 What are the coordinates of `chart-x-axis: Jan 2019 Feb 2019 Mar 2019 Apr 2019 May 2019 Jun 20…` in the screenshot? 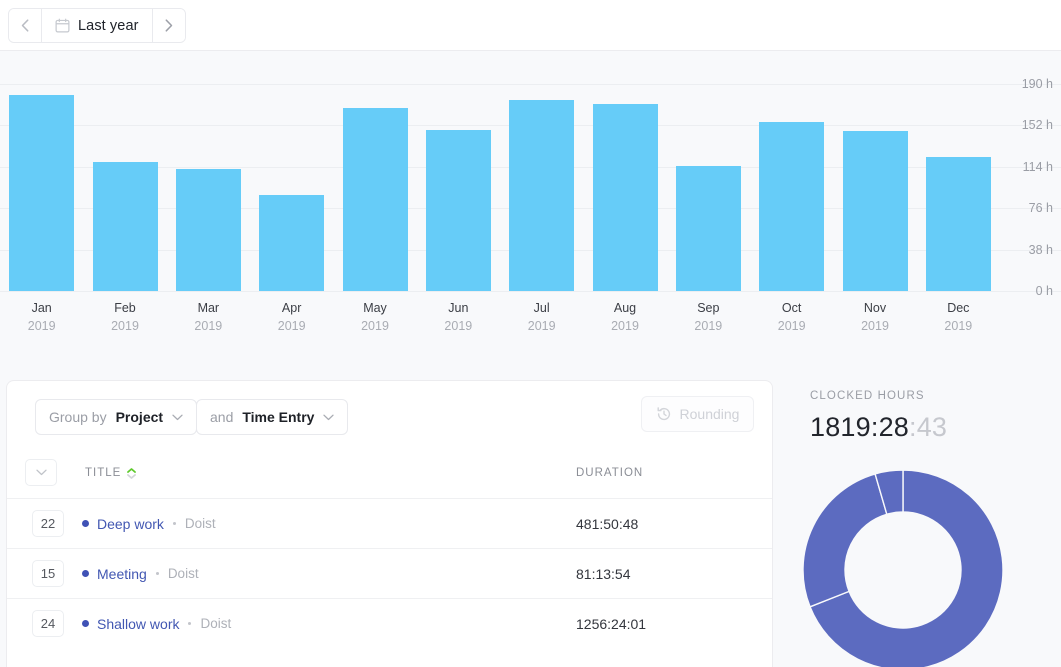 It's located at (500, 324).